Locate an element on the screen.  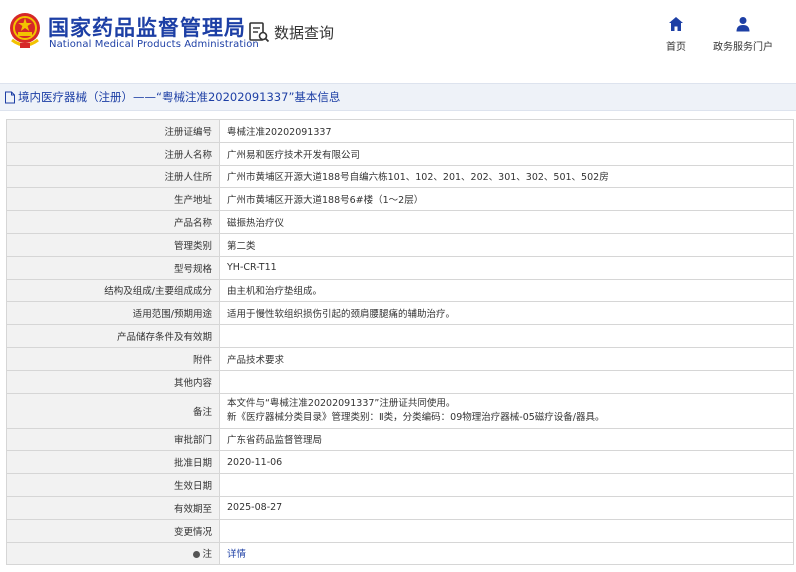
row-key: 产品储存条件及有效期 is located at coordinates (113, 336).